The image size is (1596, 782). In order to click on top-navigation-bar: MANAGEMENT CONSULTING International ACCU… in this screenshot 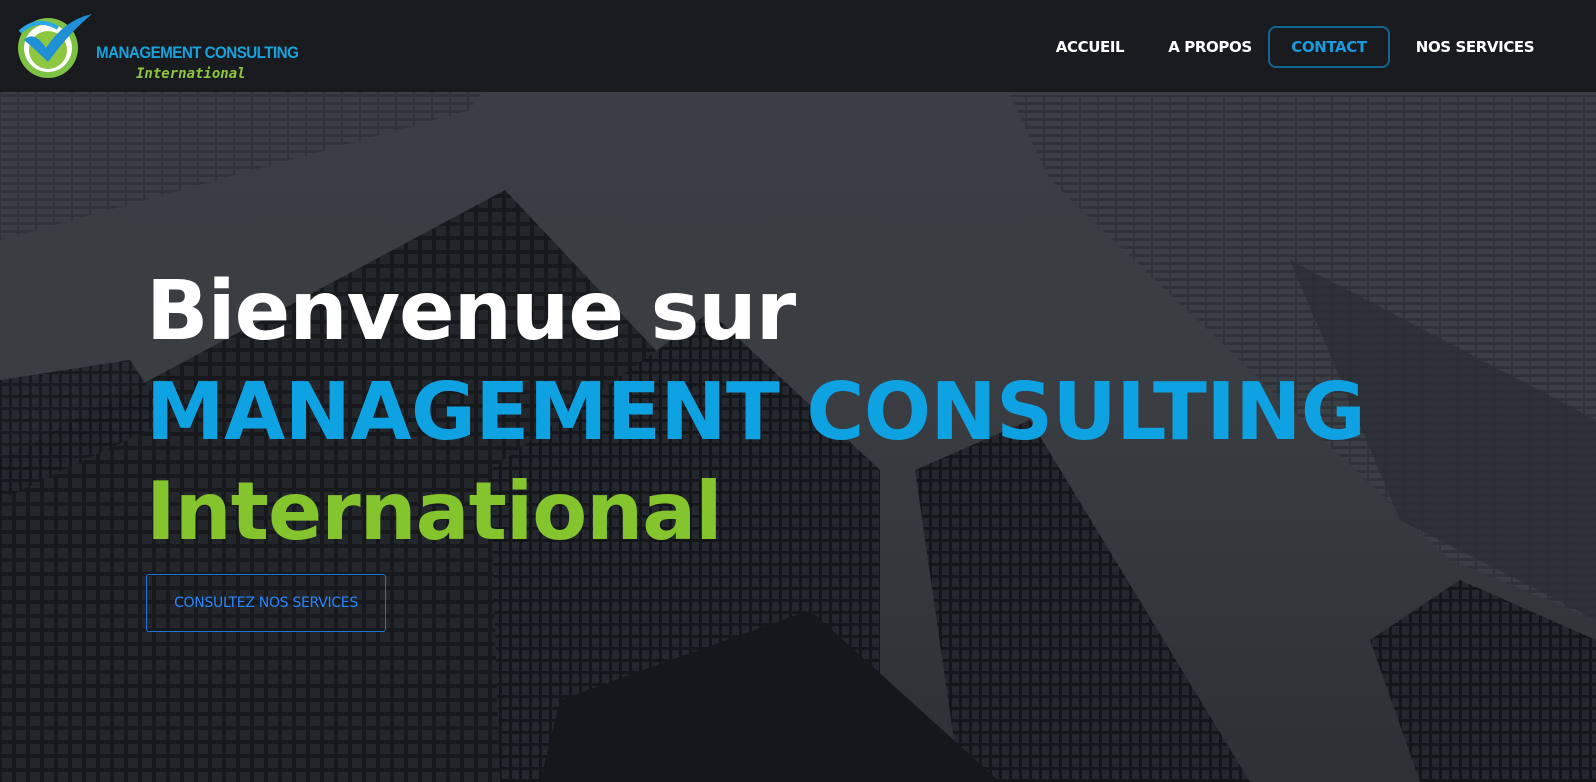, I will do `click(798, 46)`.